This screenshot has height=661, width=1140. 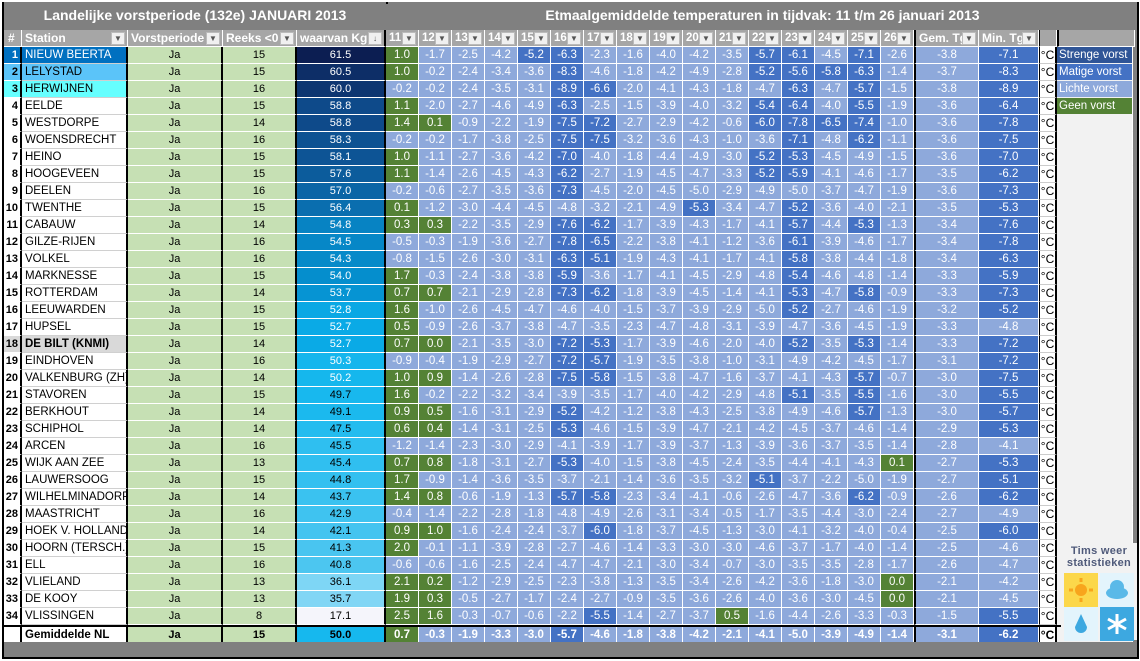 I want to click on header-day-21: 21 ▼, so click(x=732, y=38).